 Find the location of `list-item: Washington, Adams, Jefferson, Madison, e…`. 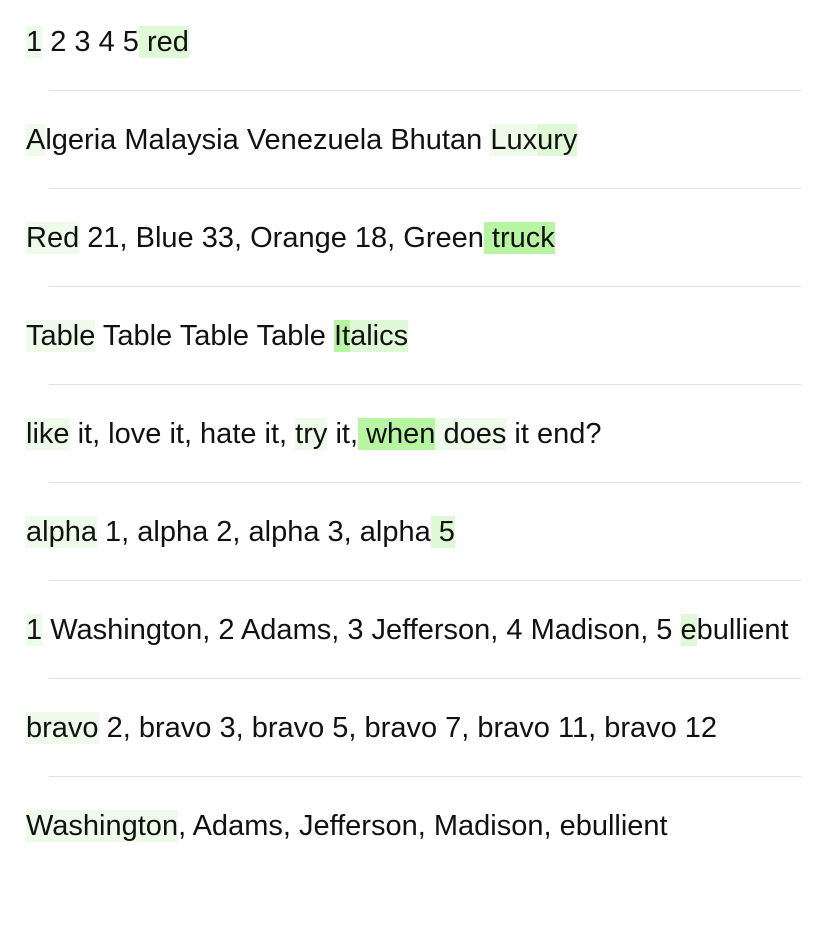

list-item: Washington, Adams, Jefferson, Madison, e… is located at coordinates (407, 825).